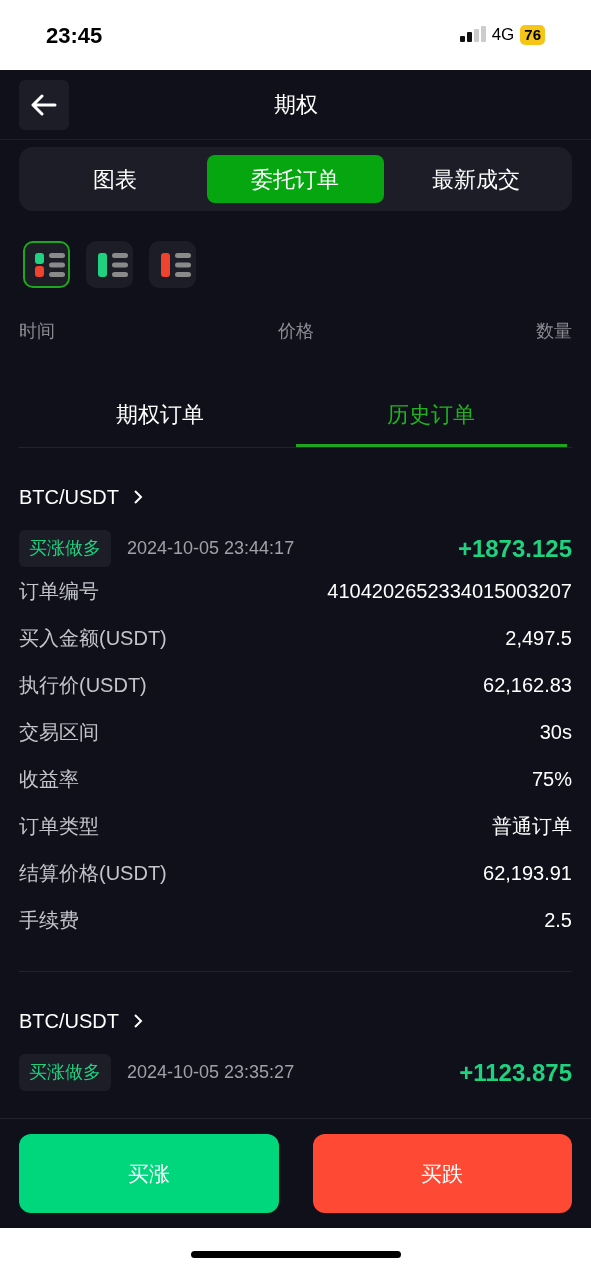  Describe the element at coordinates (93, 873) in the screenshot. I see `field-label: 结算价格(USDT)` at that location.